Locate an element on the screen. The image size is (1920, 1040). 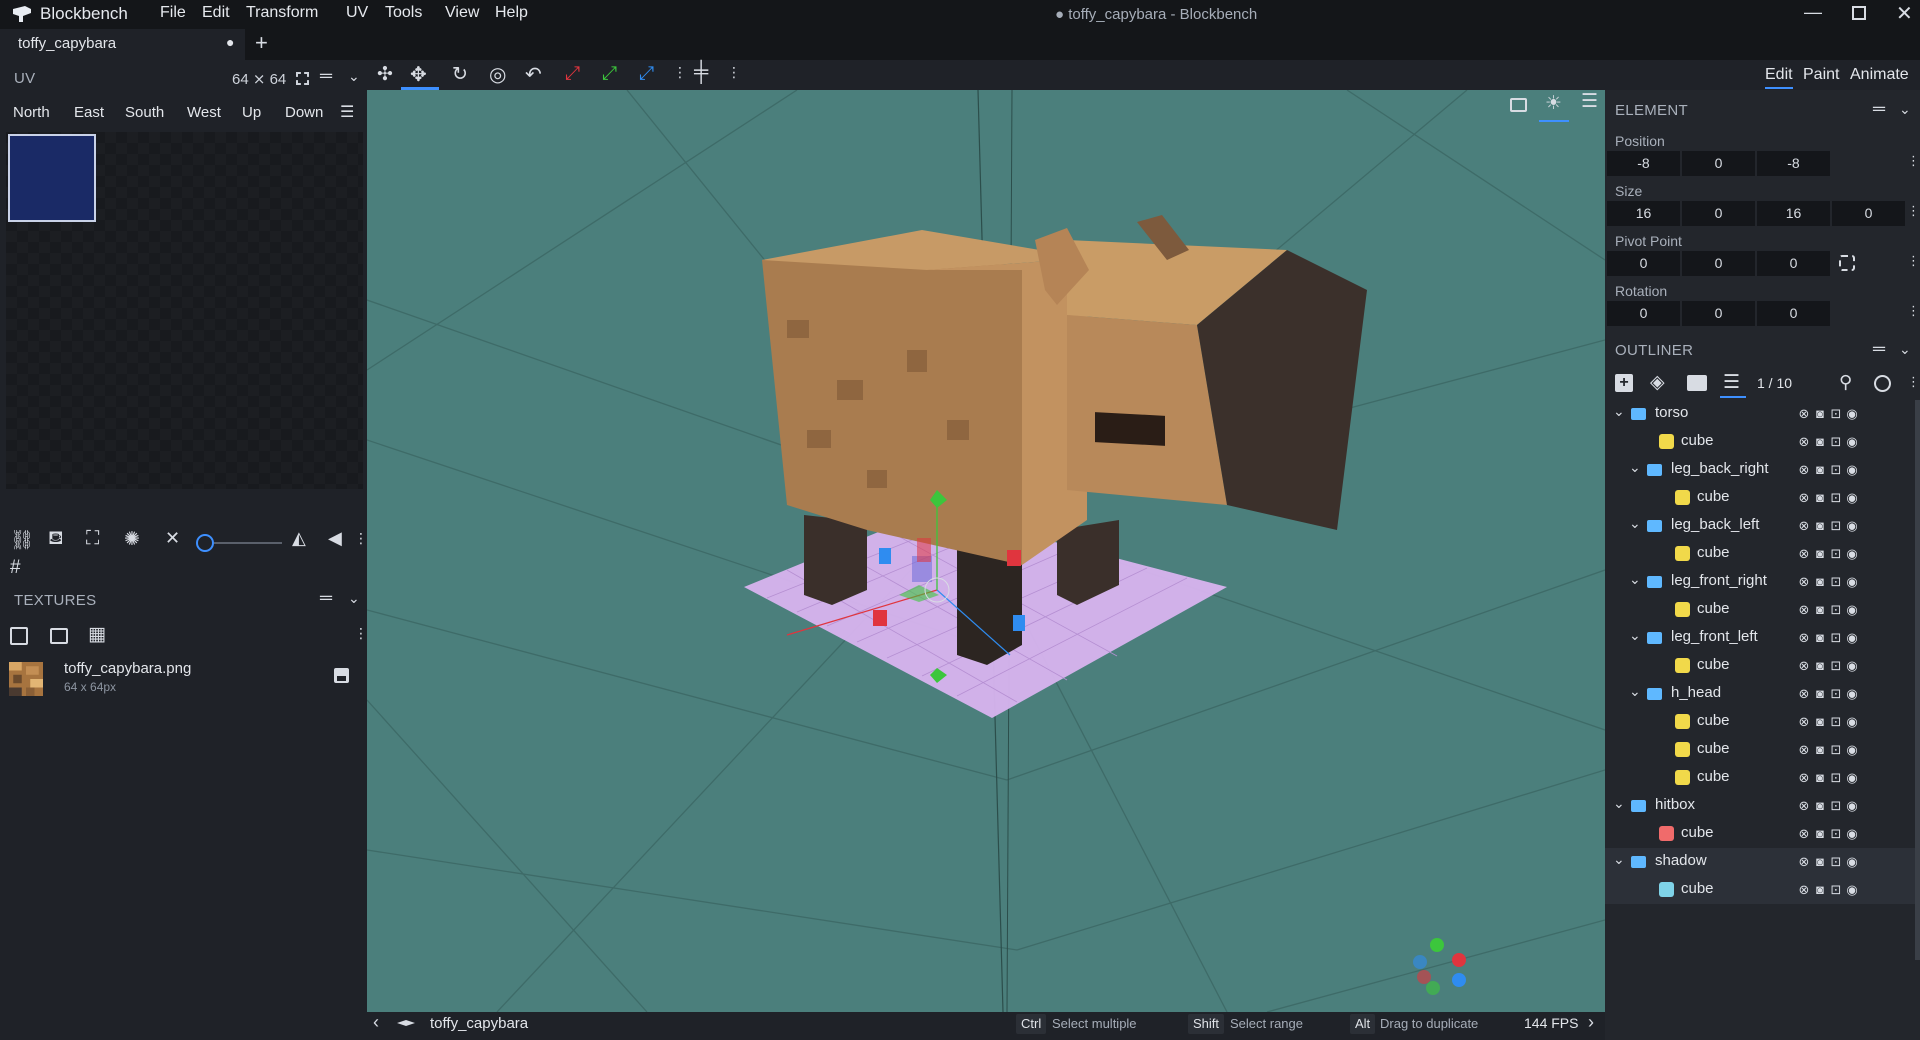
search-icon: ⚲ is located at coordinates (1845, 382).